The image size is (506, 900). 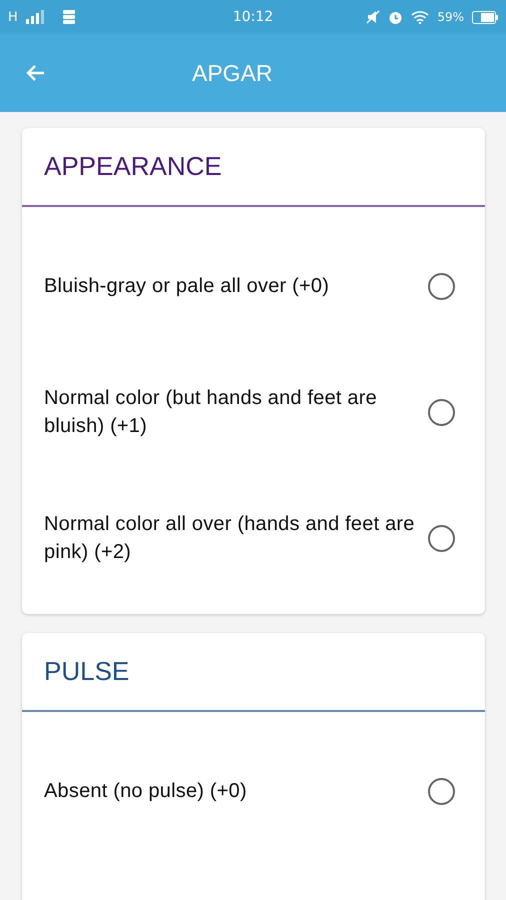 I want to click on screen-title: APGAR, so click(x=232, y=73).